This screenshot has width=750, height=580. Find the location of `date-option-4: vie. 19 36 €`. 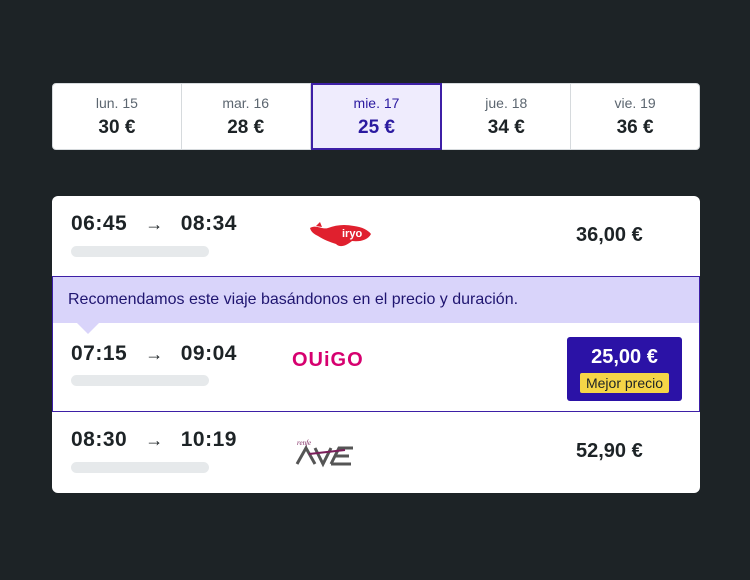

date-option-4: vie. 19 36 € is located at coordinates (635, 116).